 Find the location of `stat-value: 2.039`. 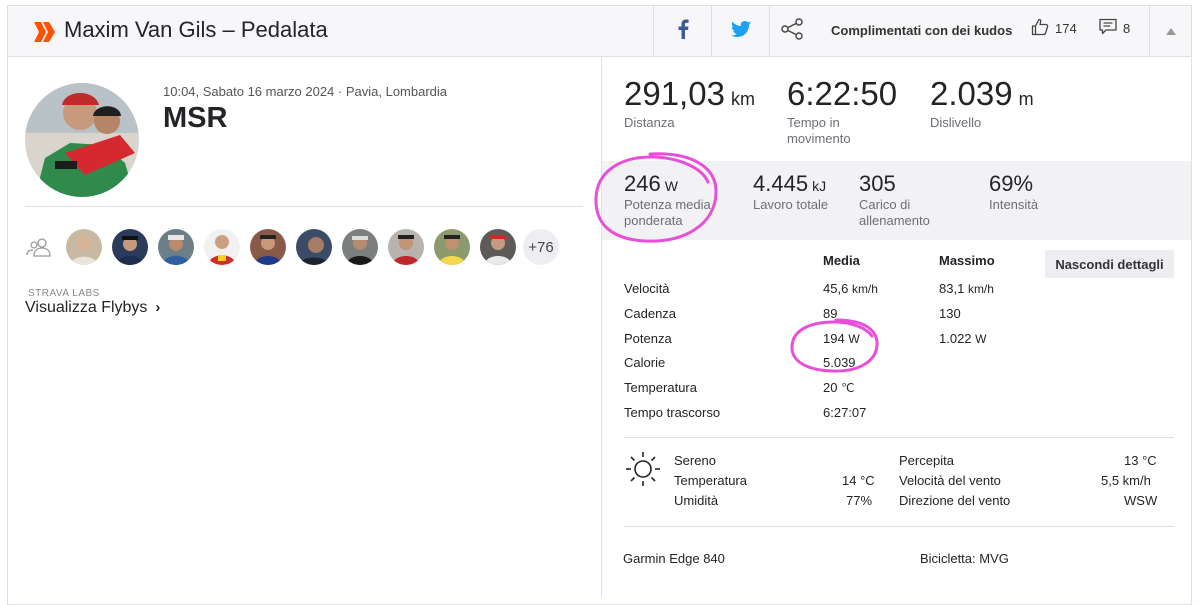

stat-value: 2.039 is located at coordinates (971, 93).